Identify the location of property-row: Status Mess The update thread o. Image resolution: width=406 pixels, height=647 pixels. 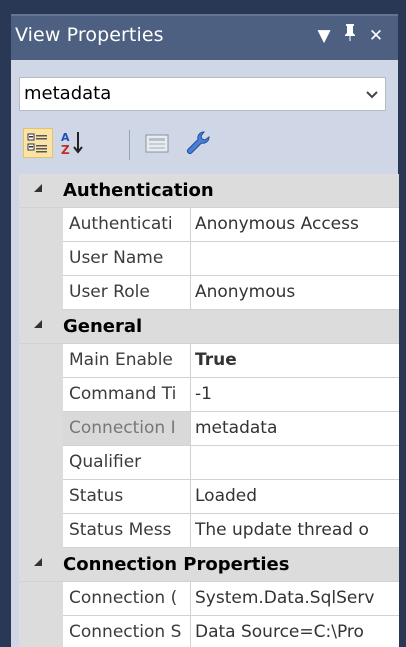
(209, 531).